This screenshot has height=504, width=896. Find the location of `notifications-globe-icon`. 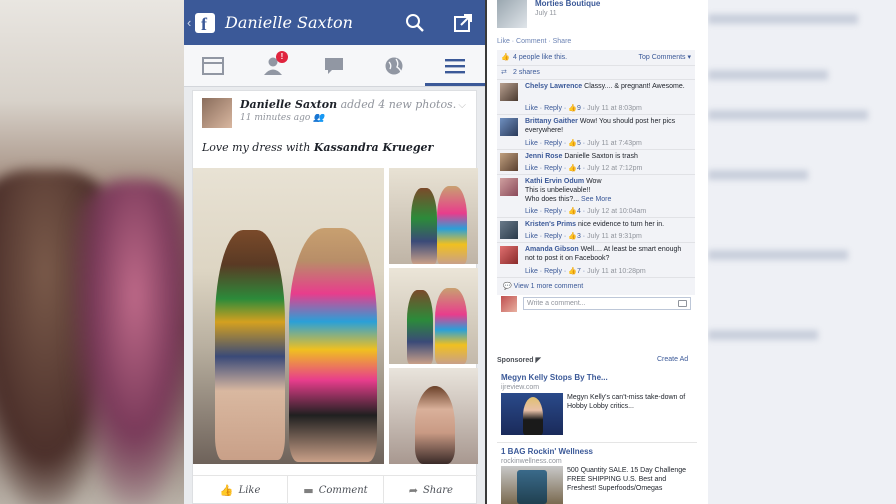

notifications-globe-icon is located at coordinates (394, 66).